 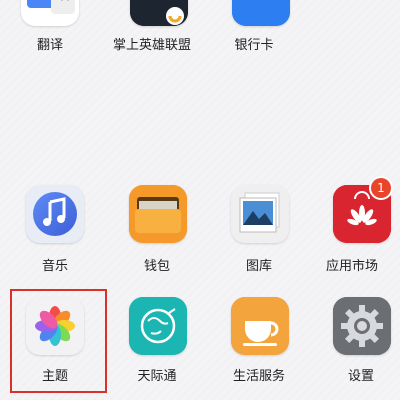 What do you see at coordinates (159, 13) in the screenshot?
I see `league-of-legends-icon` at bounding box center [159, 13].